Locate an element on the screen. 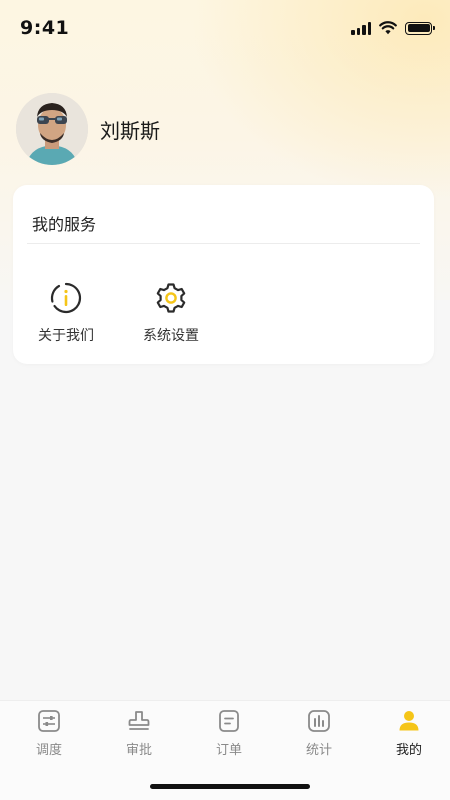 The width and height of the screenshot is (450, 800). tab-approval: 审批 is located at coordinates (139, 733).